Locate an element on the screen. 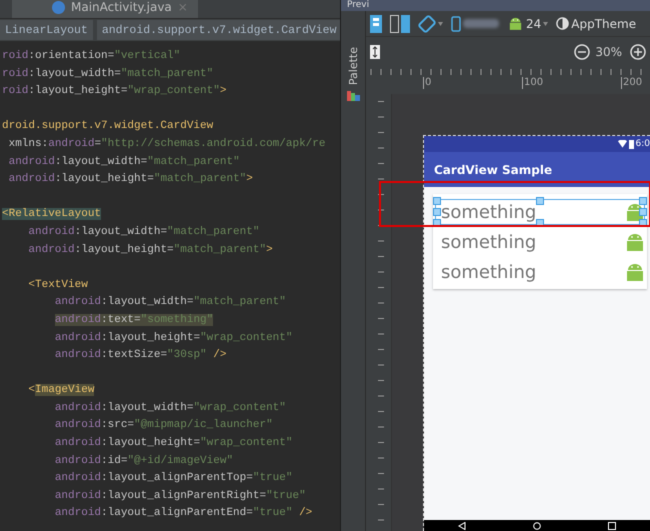  code-line: android:id="@+id/imageView" is located at coordinates (144, 461).